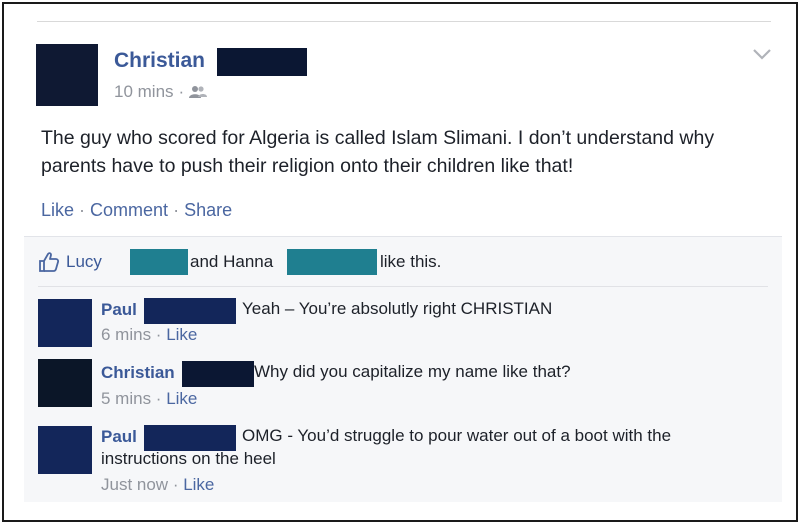 The height and width of the screenshot is (526, 800). I want to click on comment-meta: 6 mins · Like, so click(149, 334).